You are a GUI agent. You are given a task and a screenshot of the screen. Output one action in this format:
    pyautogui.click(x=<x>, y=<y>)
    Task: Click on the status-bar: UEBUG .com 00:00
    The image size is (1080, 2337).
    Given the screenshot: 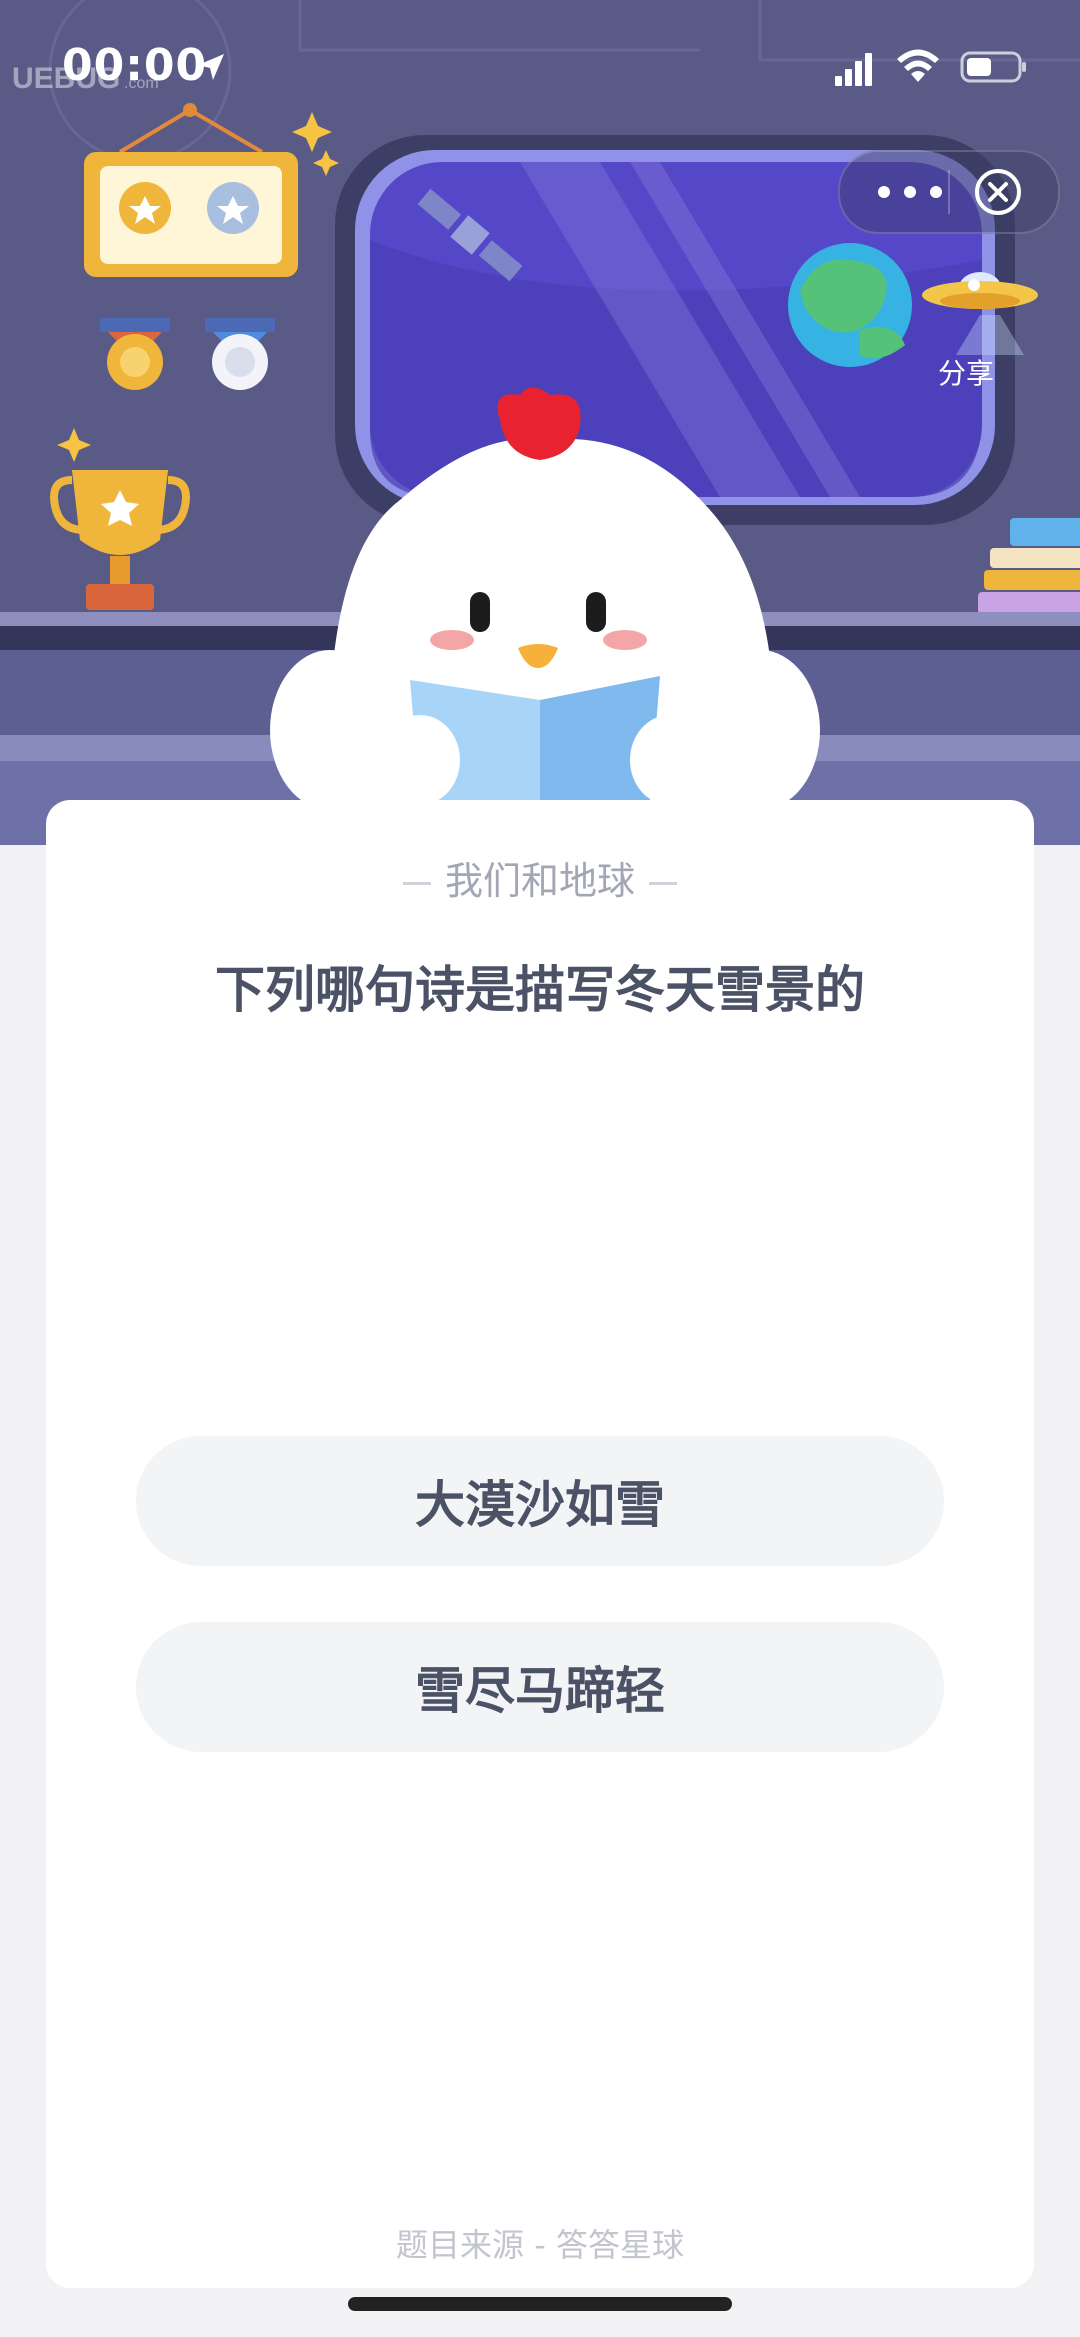 What is the action you would take?
    pyautogui.click(x=540, y=70)
    